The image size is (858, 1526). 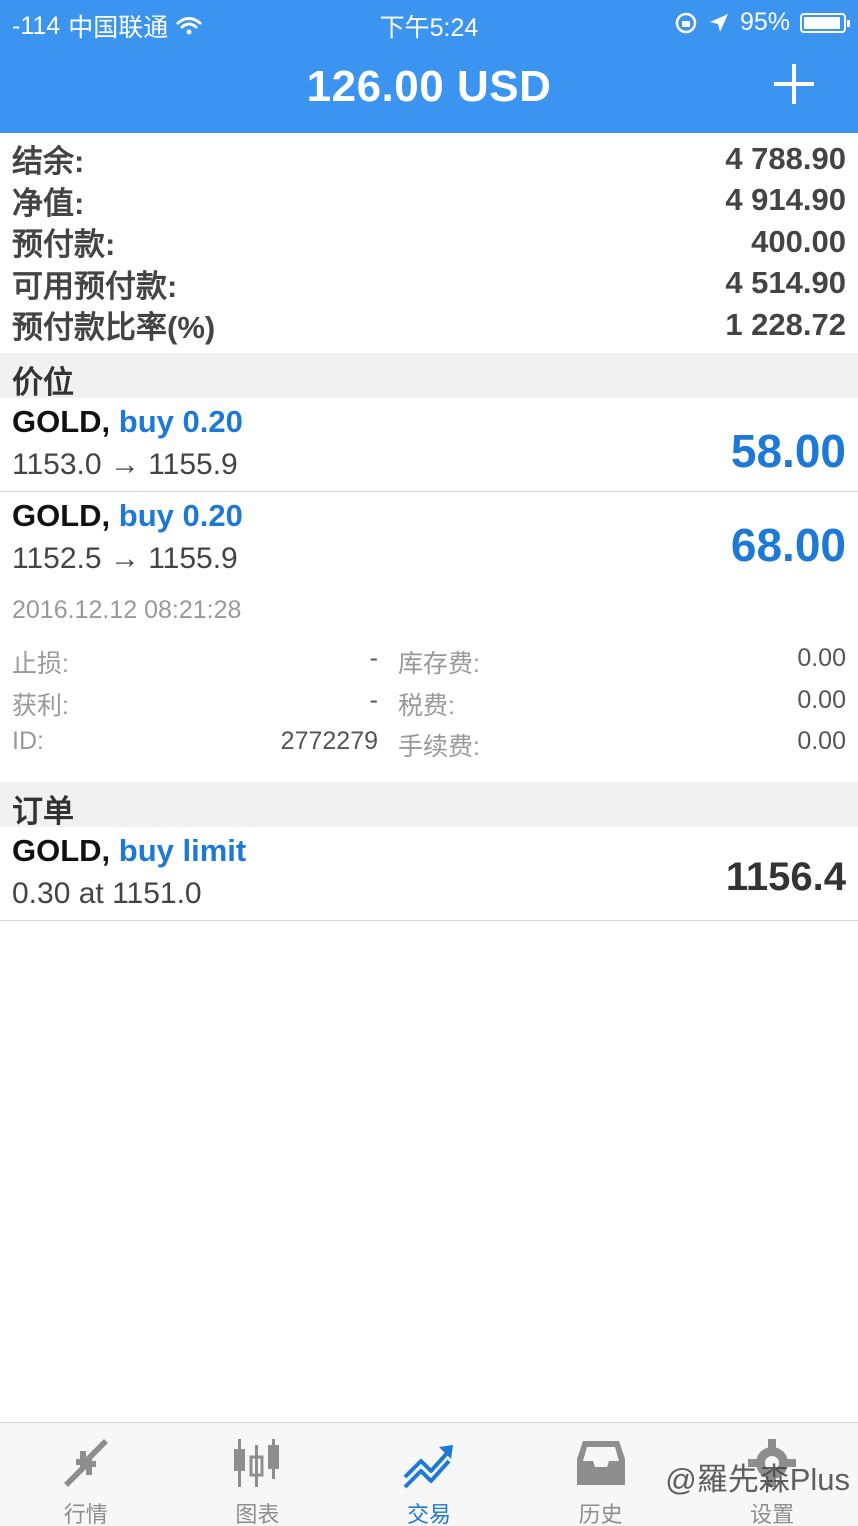 I want to click on position-profit: 68.00, so click(x=788, y=545).